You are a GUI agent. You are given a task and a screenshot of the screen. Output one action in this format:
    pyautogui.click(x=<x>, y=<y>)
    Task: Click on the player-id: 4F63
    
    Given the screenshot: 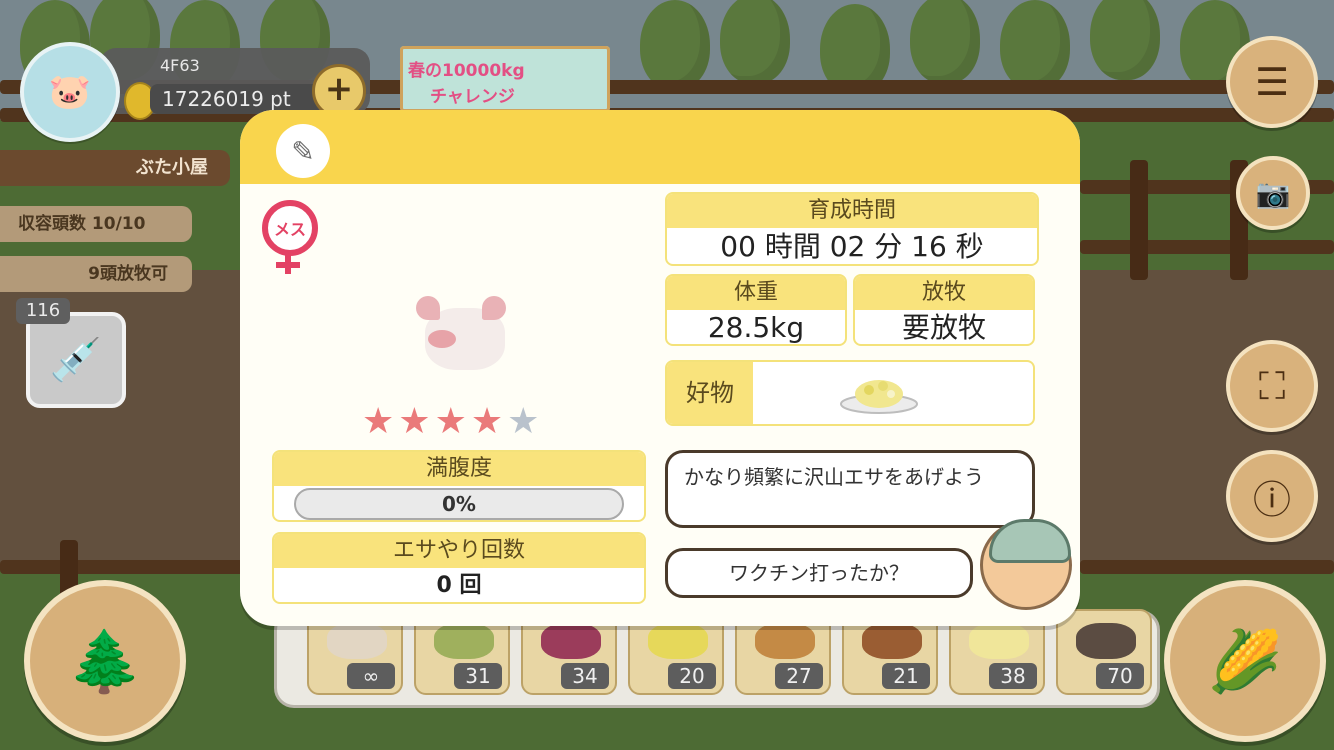 What is the action you would take?
    pyautogui.click(x=180, y=65)
    